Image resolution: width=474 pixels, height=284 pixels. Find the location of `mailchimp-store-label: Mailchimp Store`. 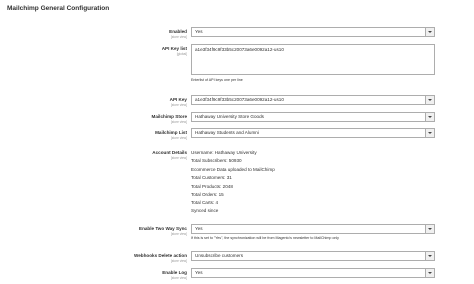

mailchimp-store-label: Mailchimp Store is located at coordinates (169, 116).